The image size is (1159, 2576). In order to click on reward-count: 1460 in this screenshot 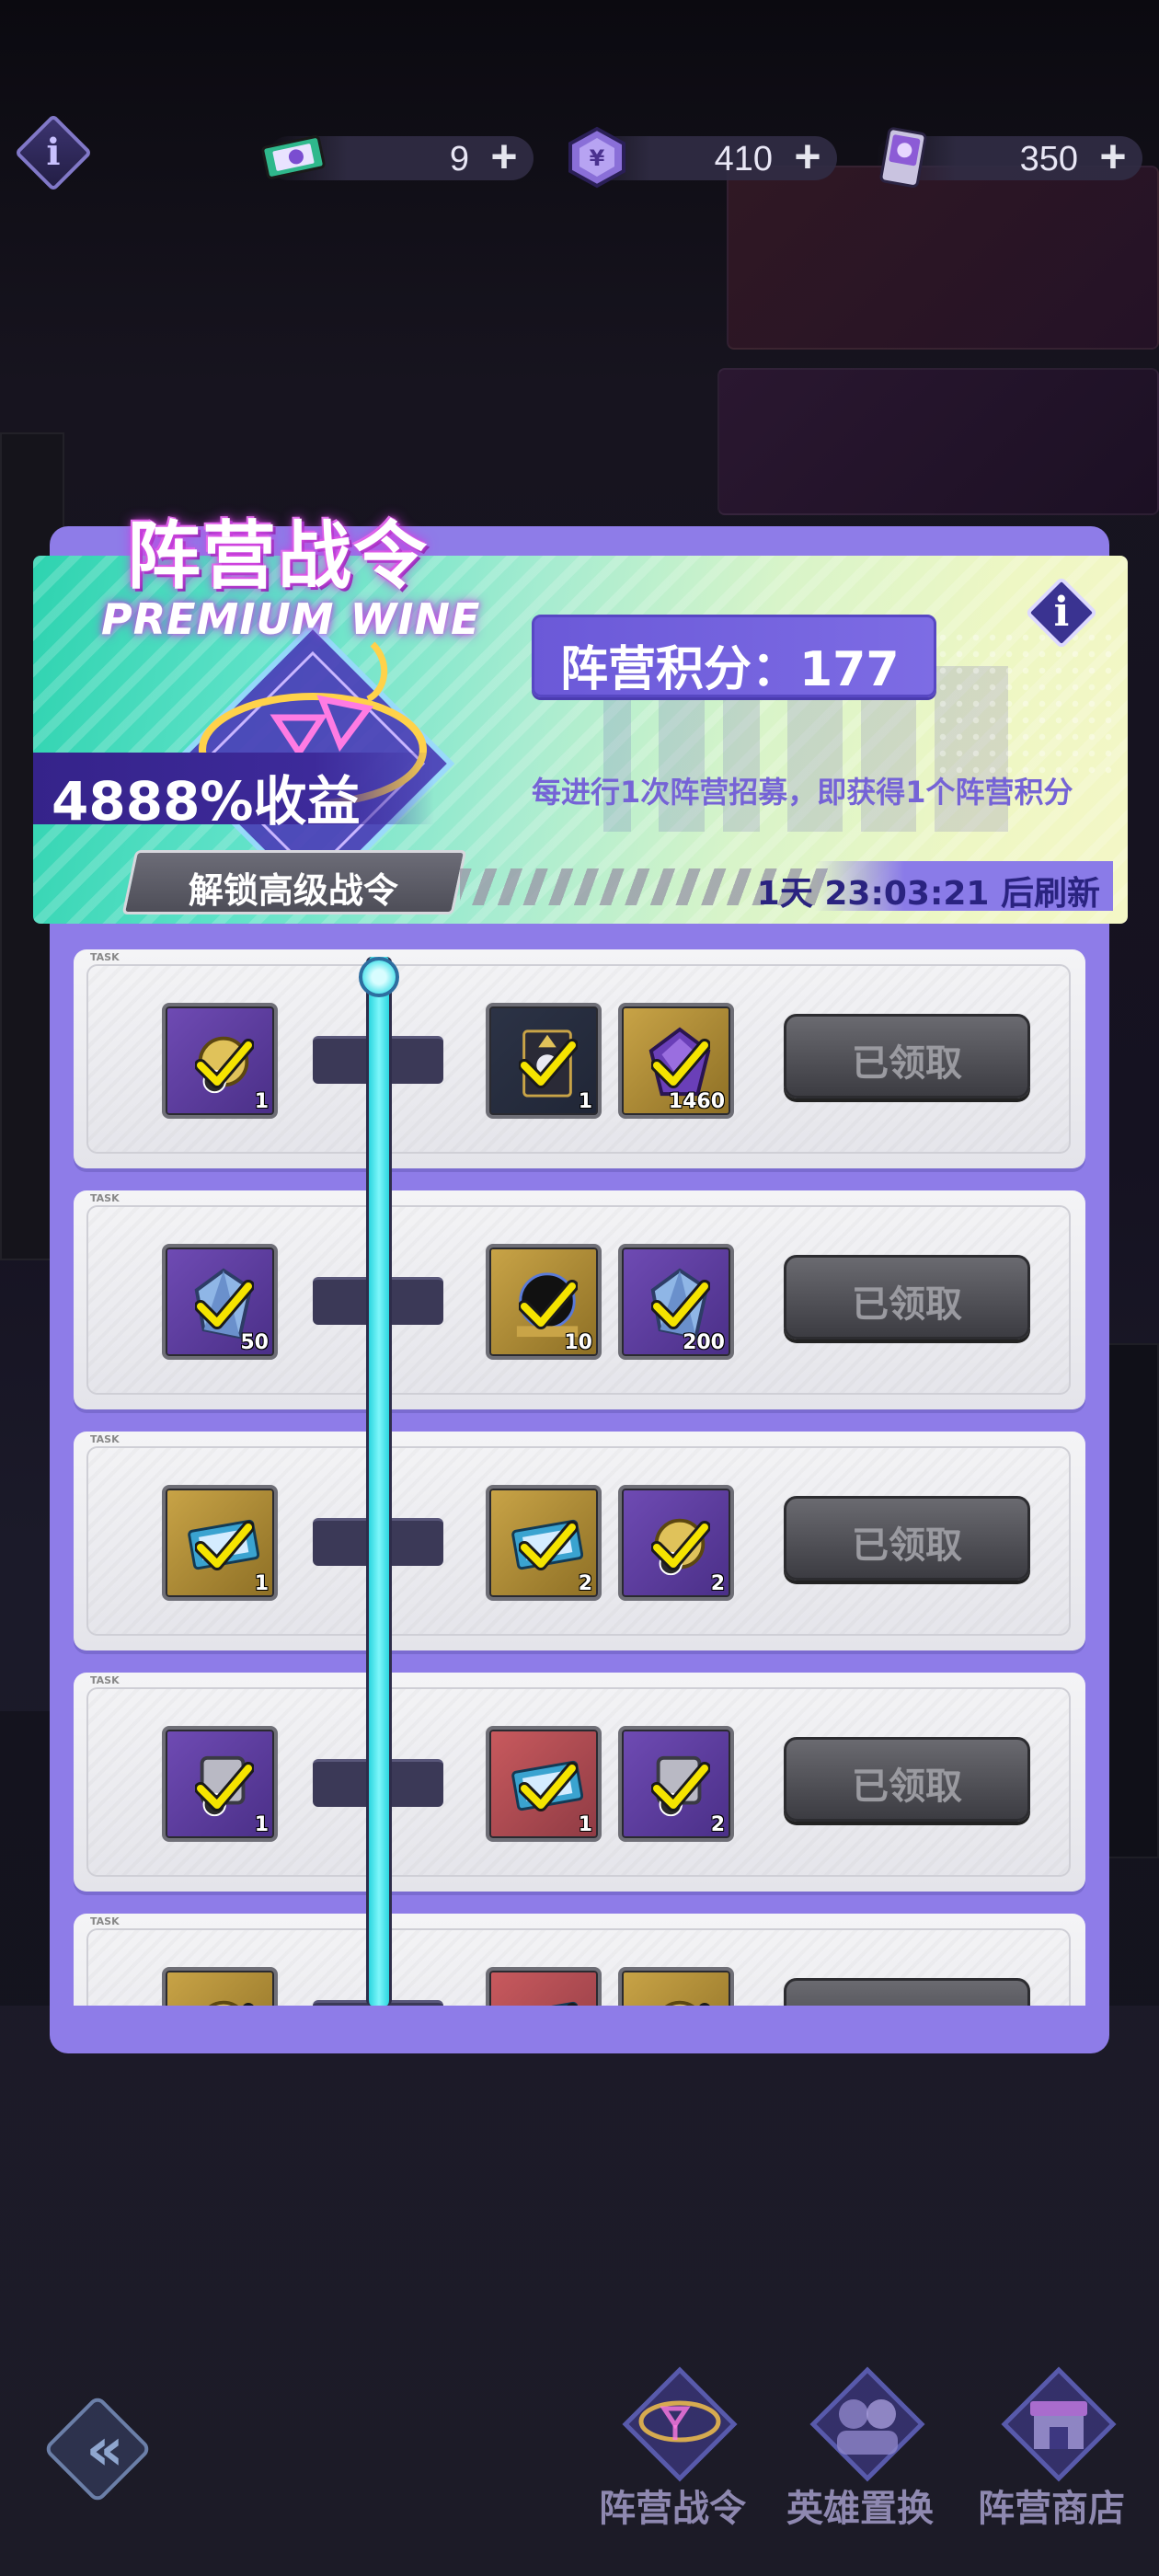, I will do `click(696, 1101)`.